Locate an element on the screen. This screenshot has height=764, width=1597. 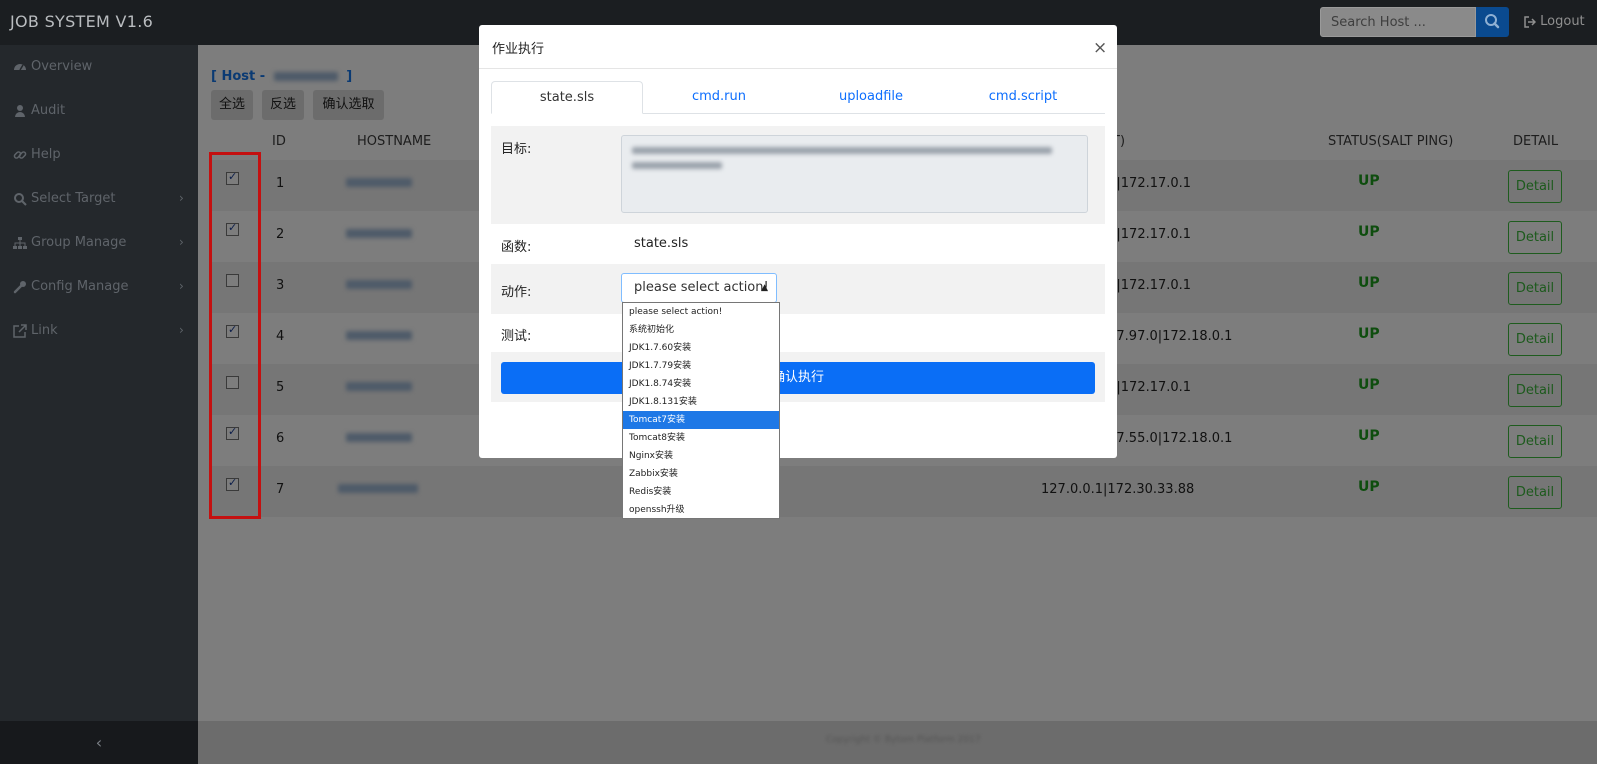
tab-cmd-run: cmd.run is located at coordinates (719, 97).